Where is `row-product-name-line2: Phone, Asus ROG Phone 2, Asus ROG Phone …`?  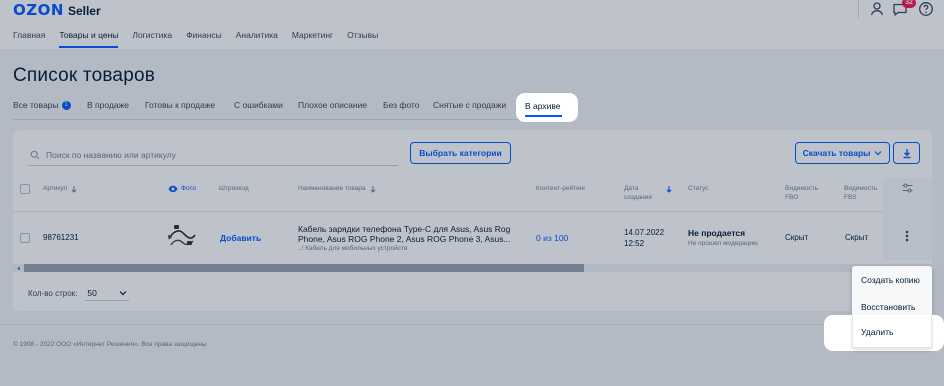
row-product-name-line2: Phone, Asus ROG Phone 2, Asus ROG Phone … is located at coordinates (404, 239).